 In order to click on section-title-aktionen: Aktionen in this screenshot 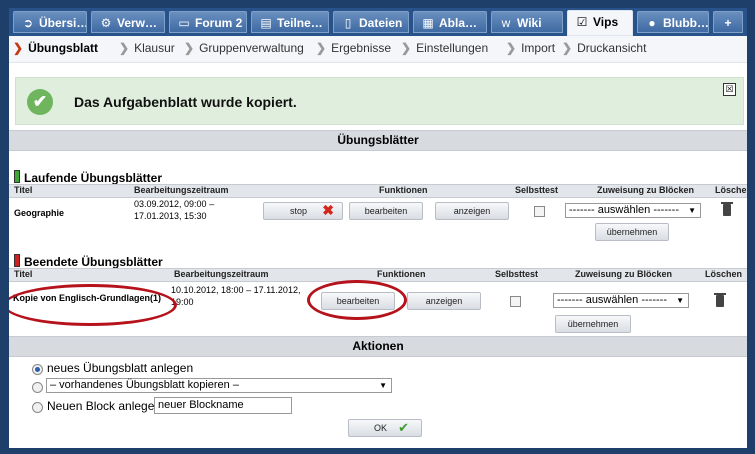, I will do `click(378, 346)`.